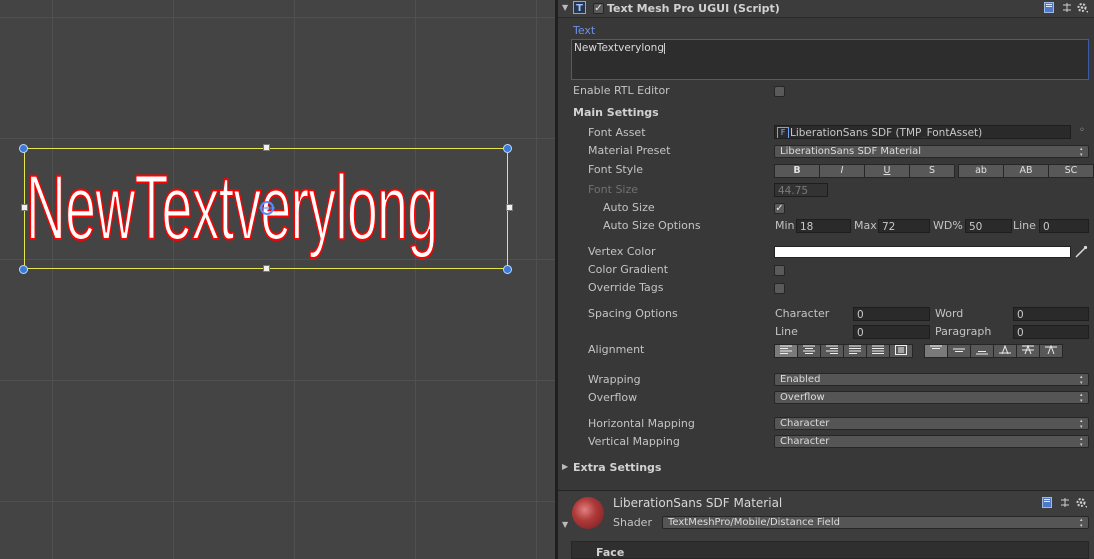 This screenshot has height=559, width=1094. I want to click on align-left-button, so click(786, 351).